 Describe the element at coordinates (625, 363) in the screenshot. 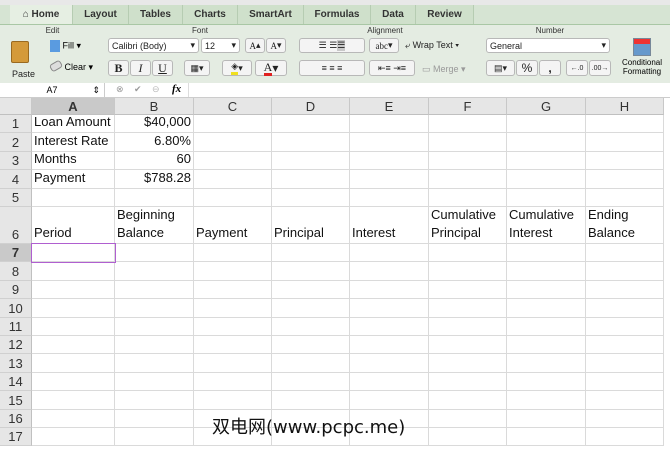

I see `cell-h13` at that location.